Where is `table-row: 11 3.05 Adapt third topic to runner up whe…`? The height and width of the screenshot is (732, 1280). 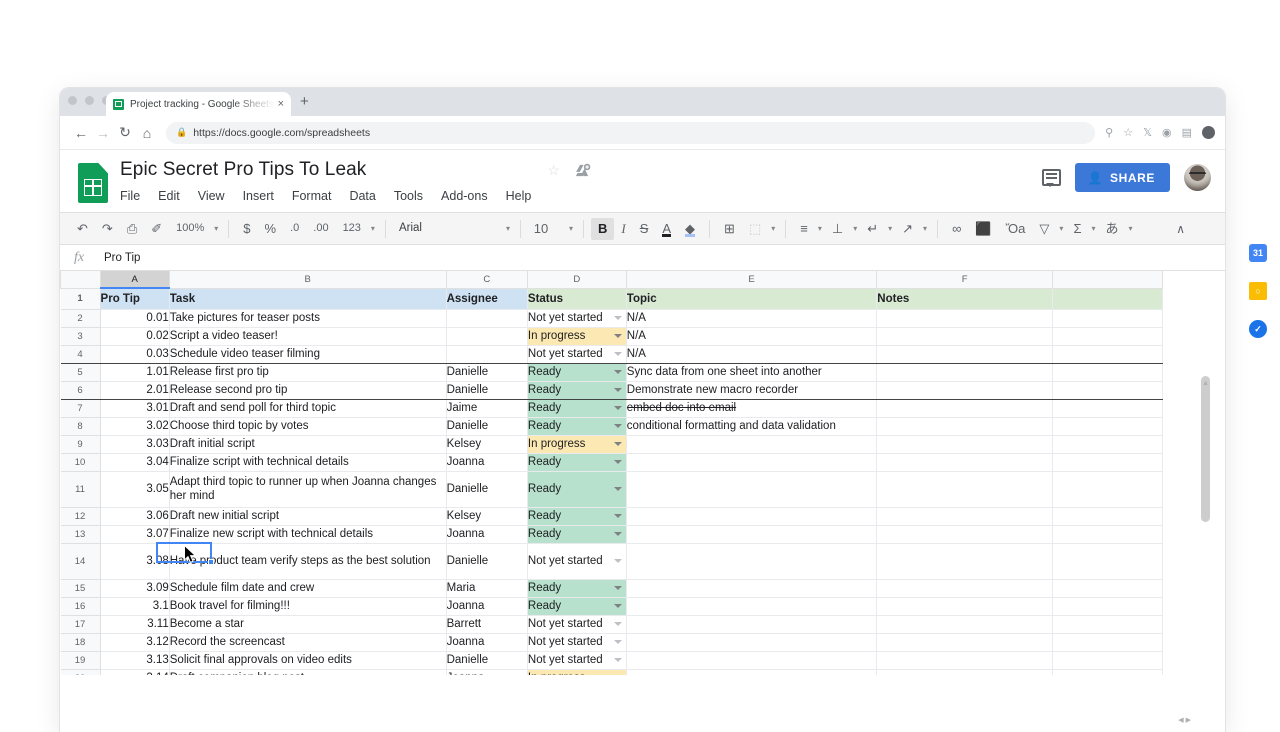 table-row: 11 3.05 Adapt third topic to runner up whe… is located at coordinates (611, 489).